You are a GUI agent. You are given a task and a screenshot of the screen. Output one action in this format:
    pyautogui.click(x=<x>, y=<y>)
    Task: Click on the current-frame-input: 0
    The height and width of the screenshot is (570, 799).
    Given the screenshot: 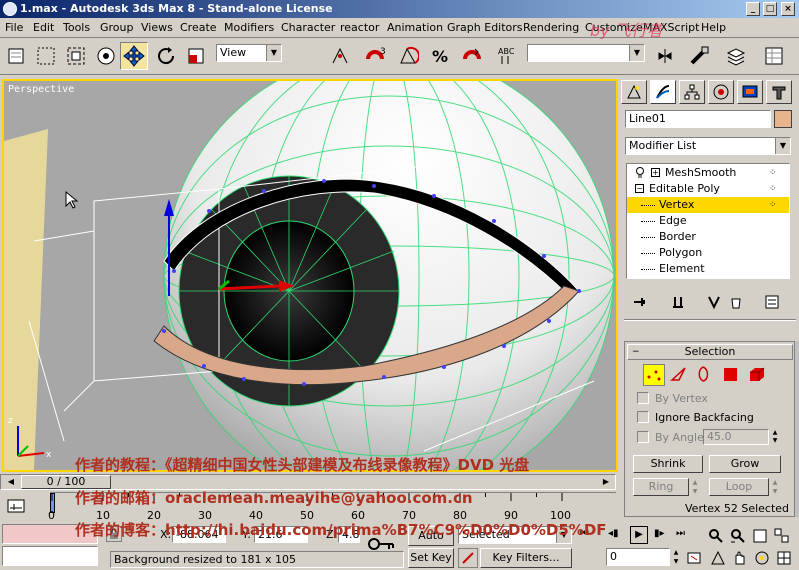 What is the action you would take?
    pyautogui.click(x=638, y=557)
    